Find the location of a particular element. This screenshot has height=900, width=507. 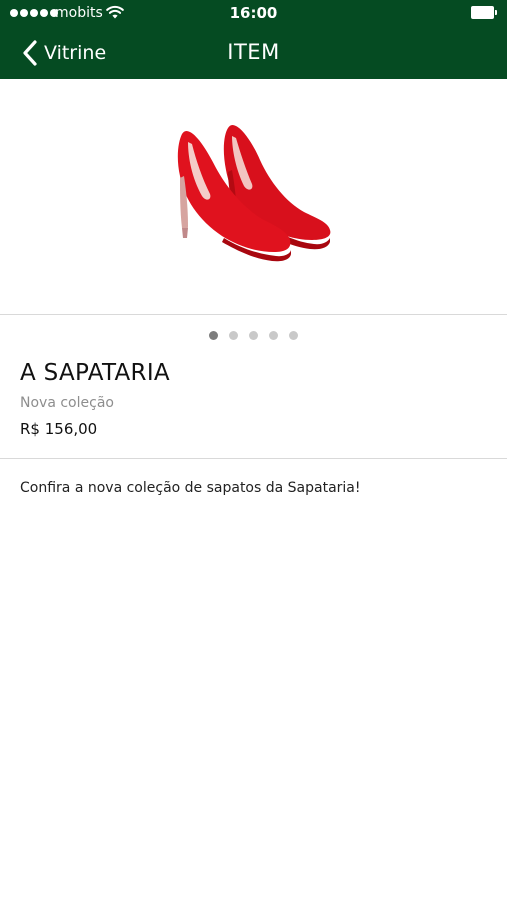

store-name: A SAPATARIA is located at coordinates (95, 373).